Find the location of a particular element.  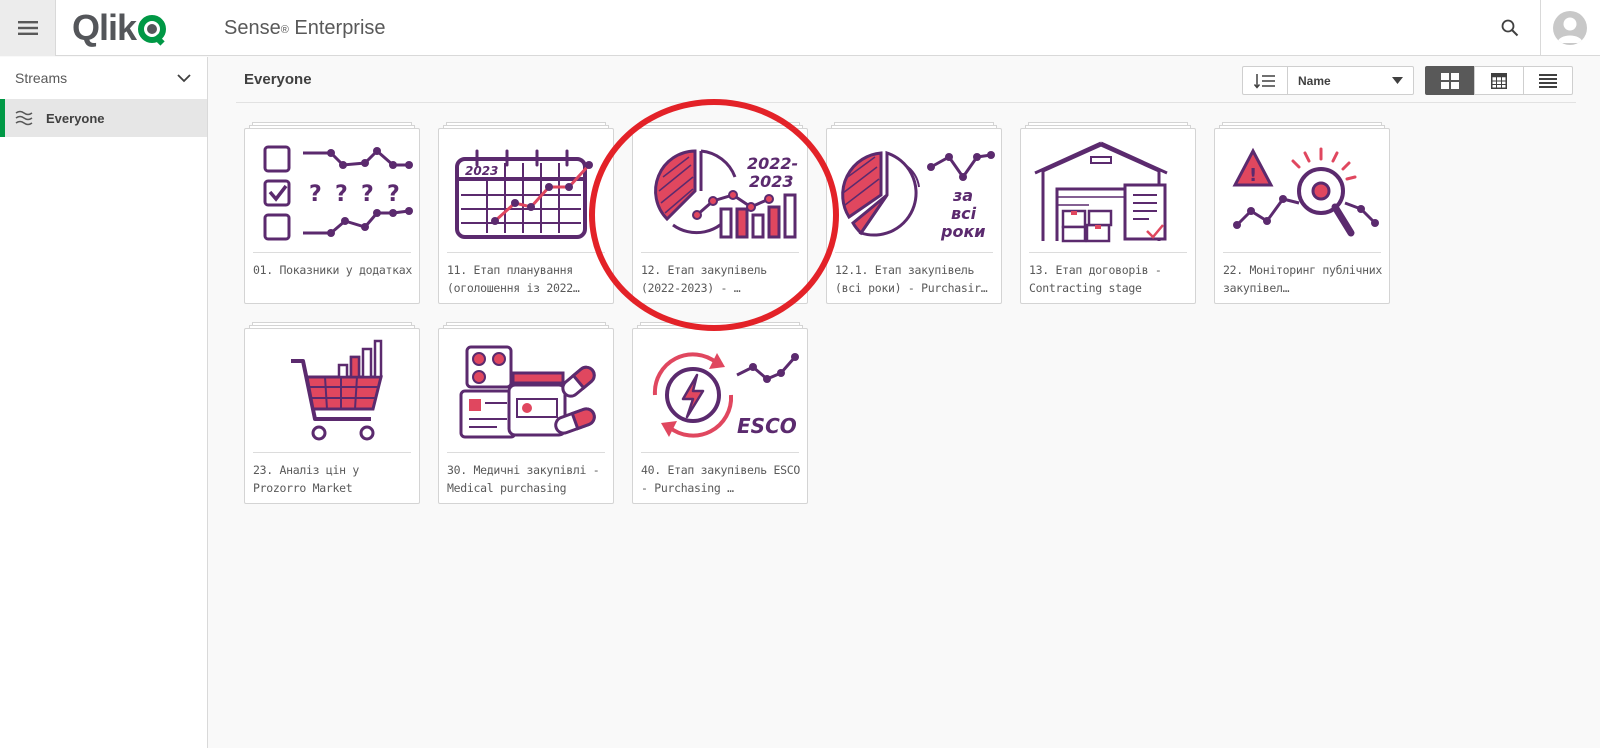

user-avatar-icon is located at coordinates (1570, 30).